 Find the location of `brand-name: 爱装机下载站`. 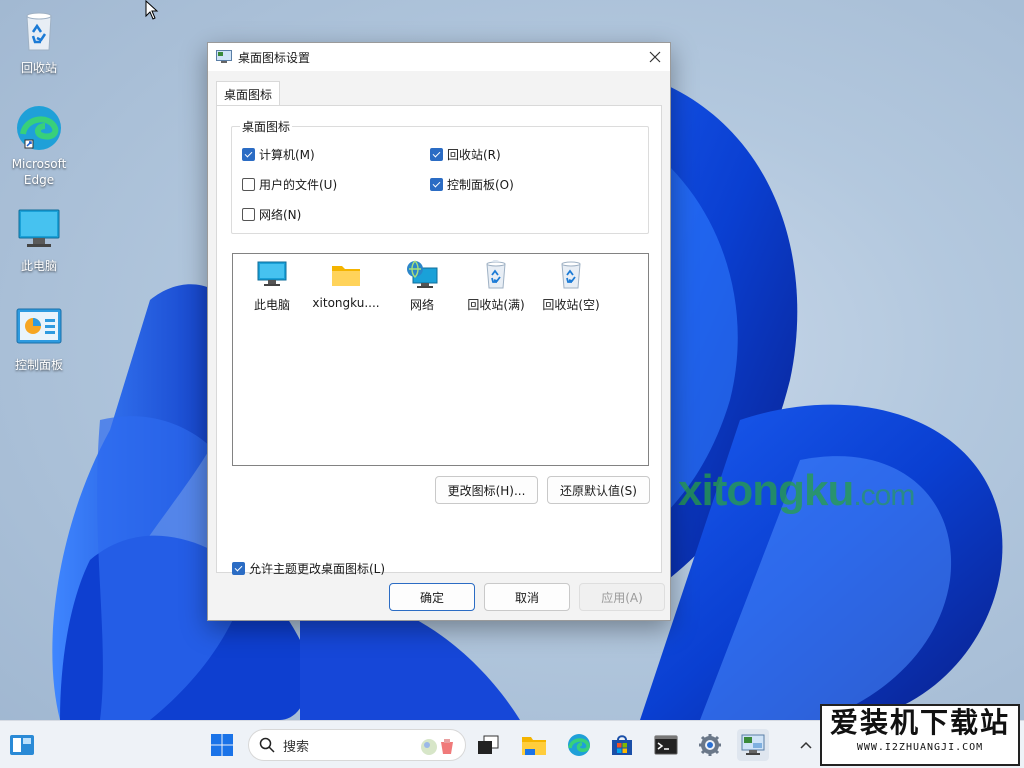

brand-name: 爱装机下载站 is located at coordinates (919, 722).